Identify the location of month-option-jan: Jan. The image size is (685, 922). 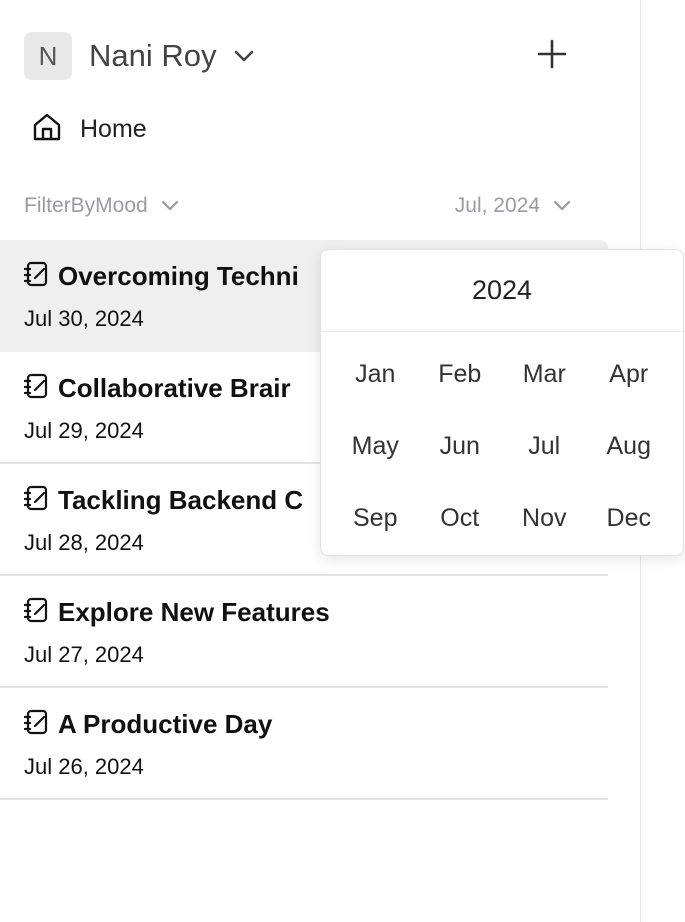
(375, 374).